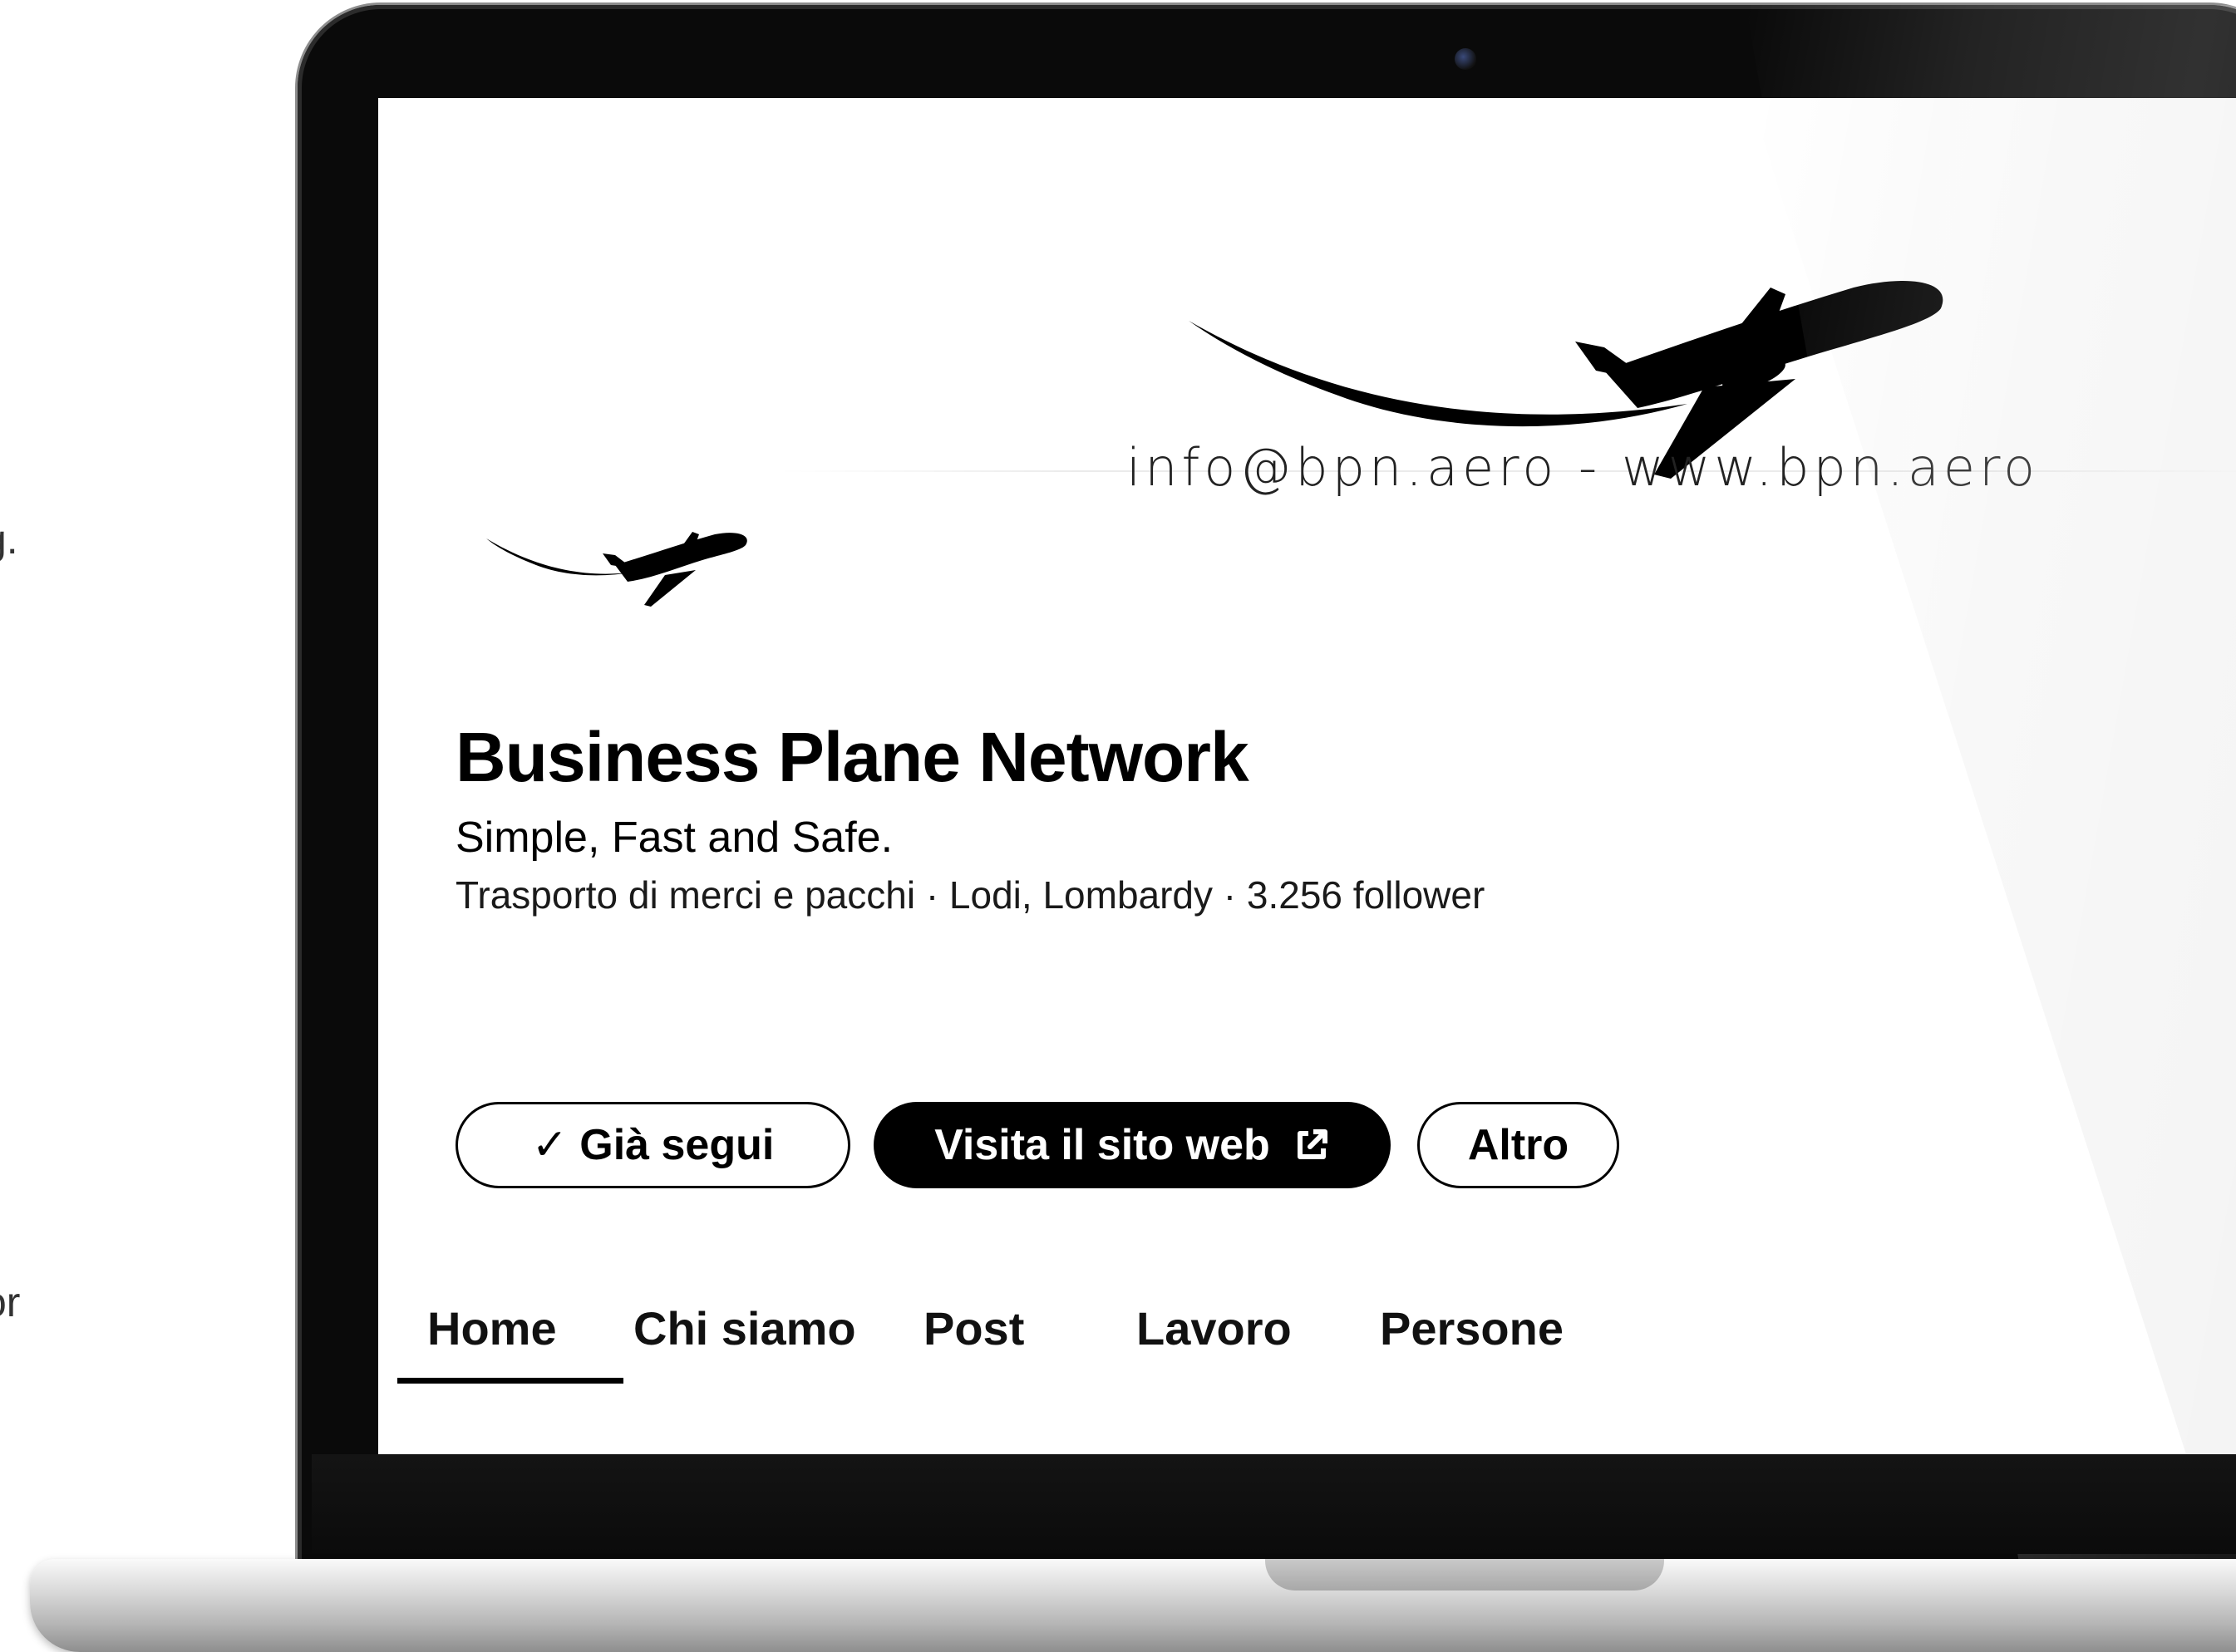 This screenshot has height=1652, width=2236. I want to click on airplane-logo-icon, so click(616, 569).